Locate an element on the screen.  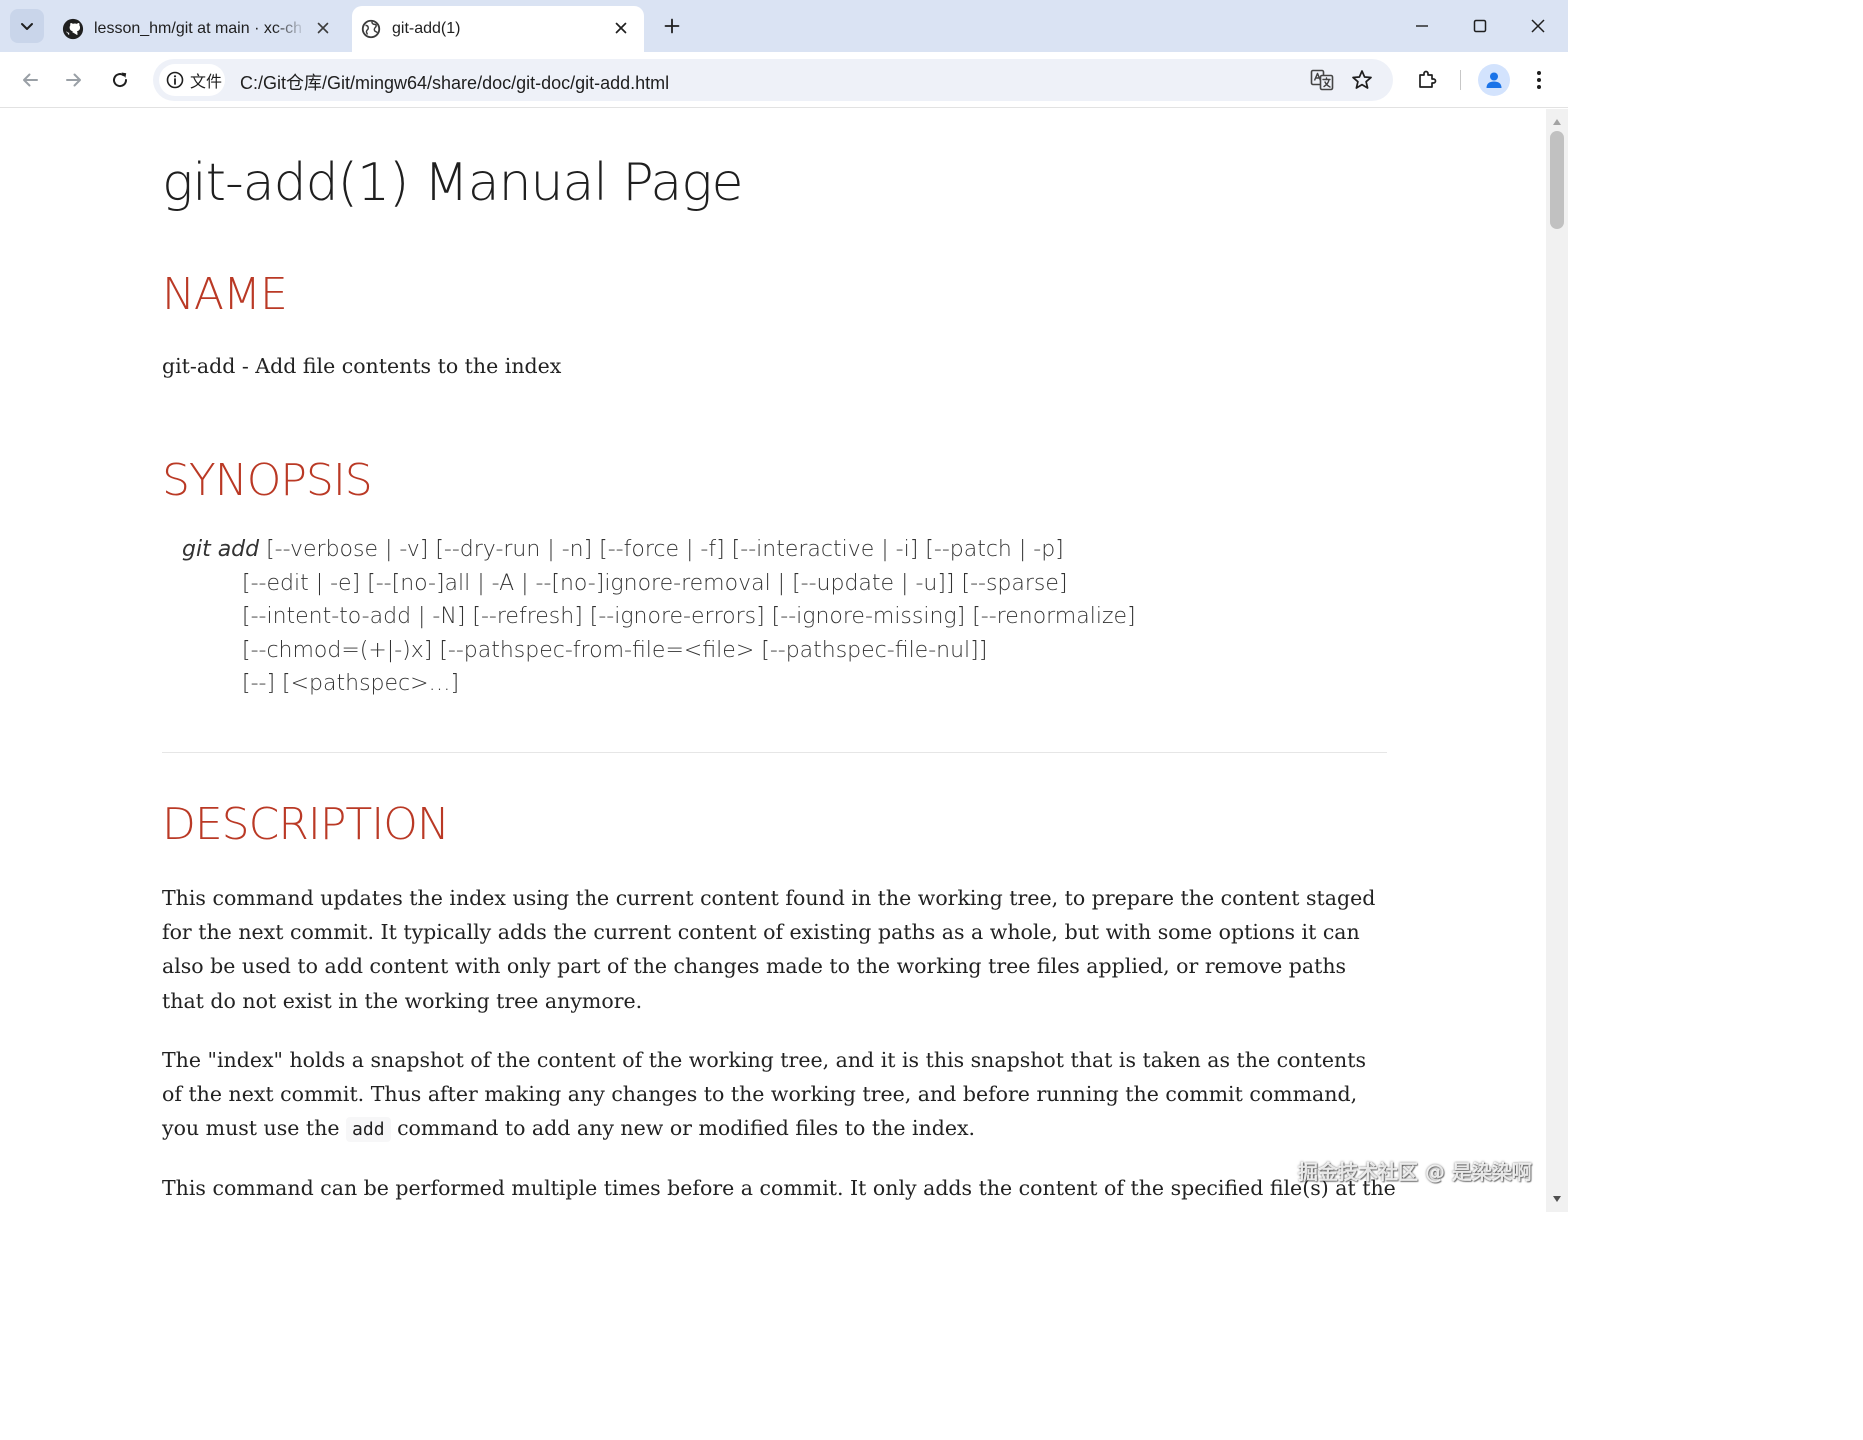
back-button is located at coordinates (30, 80).